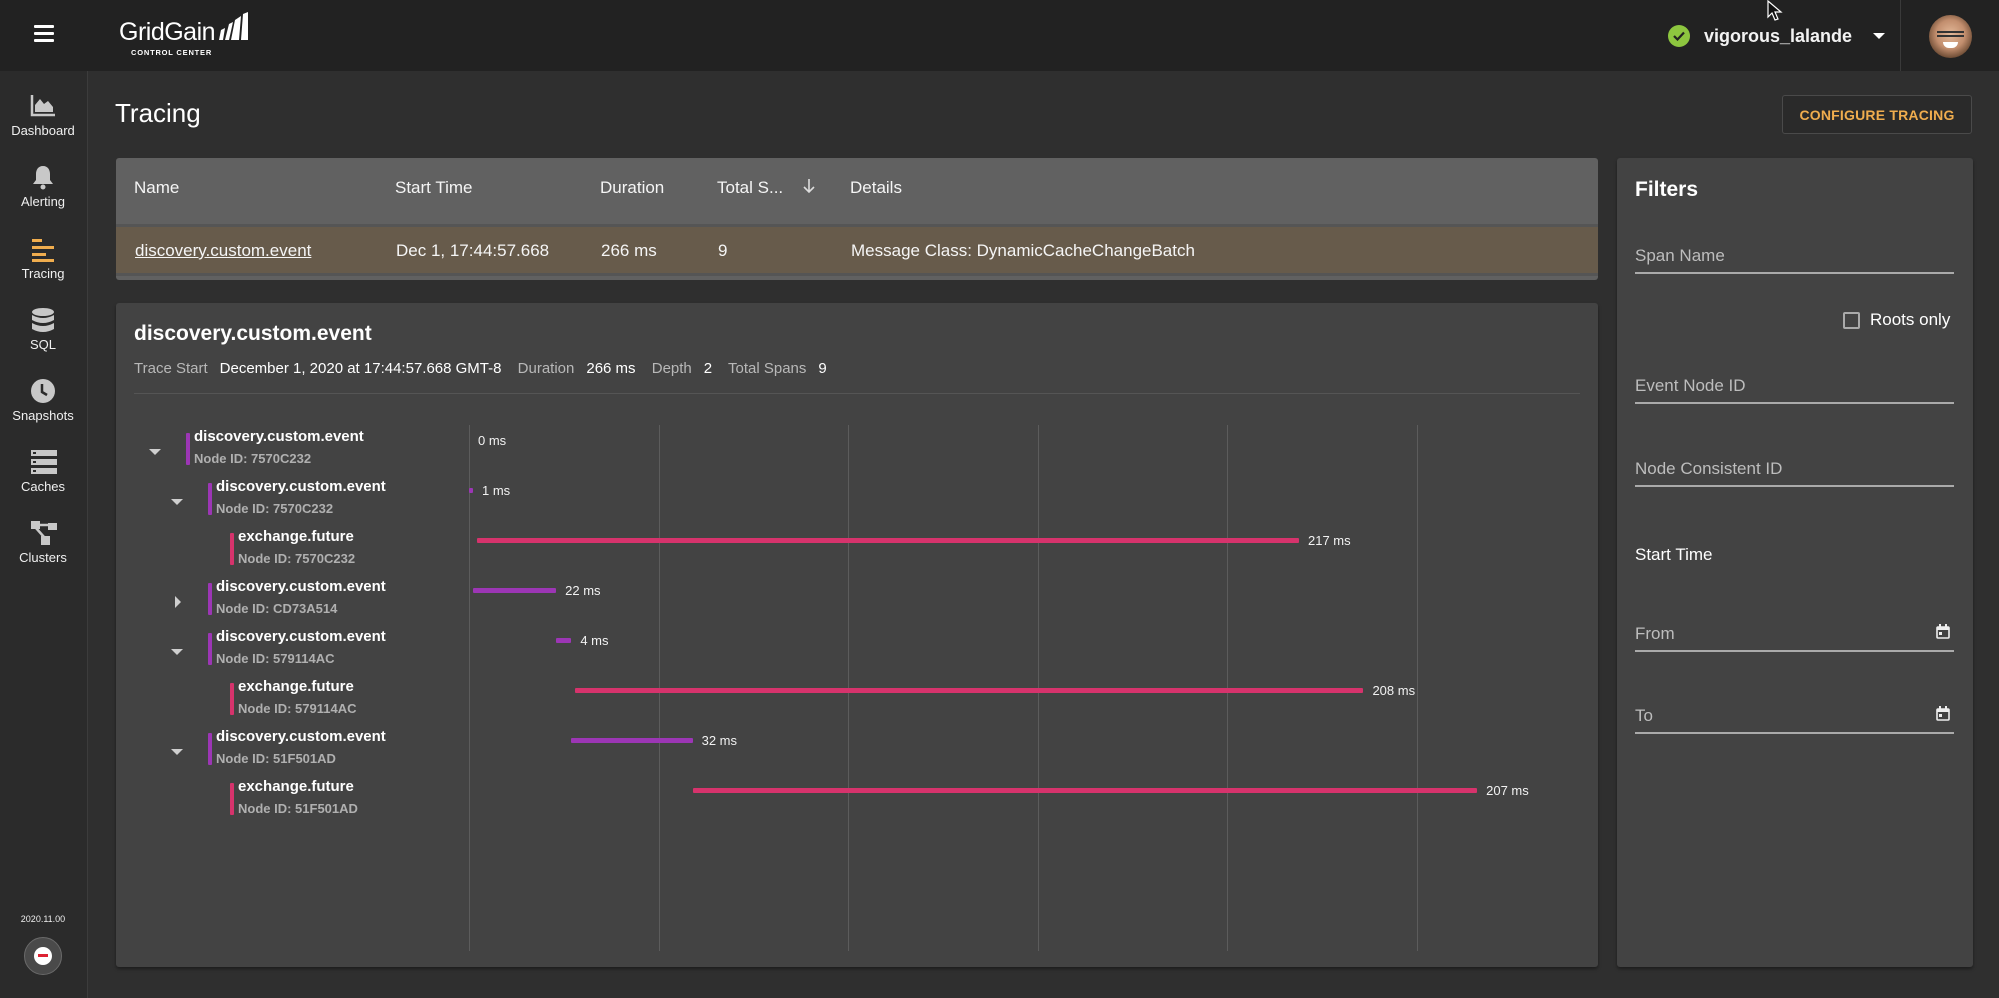  Describe the element at coordinates (1655, 633) in the screenshot. I see `from-placeholder: From` at that location.